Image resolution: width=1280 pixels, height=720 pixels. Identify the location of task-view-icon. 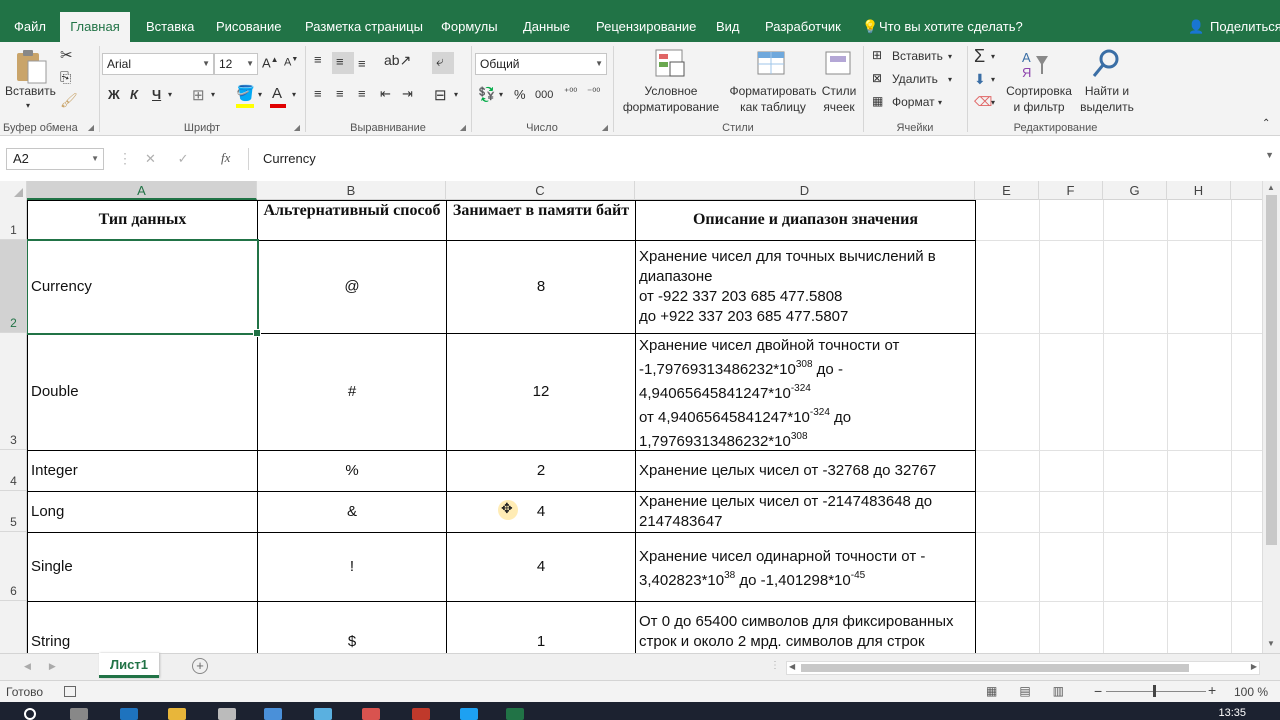
(79, 714).